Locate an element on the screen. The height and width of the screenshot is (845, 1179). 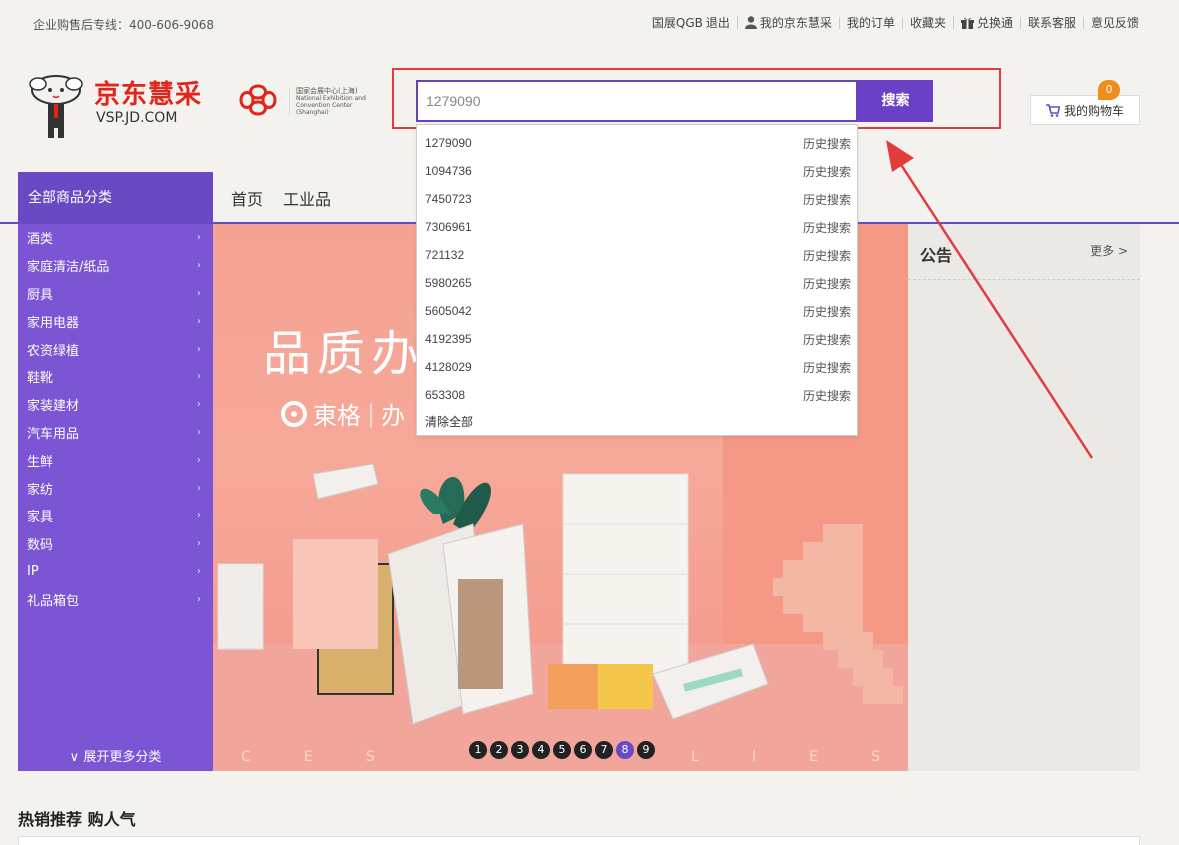
category-item-appliances: 家用电器 › is located at coordinates (115, 321).